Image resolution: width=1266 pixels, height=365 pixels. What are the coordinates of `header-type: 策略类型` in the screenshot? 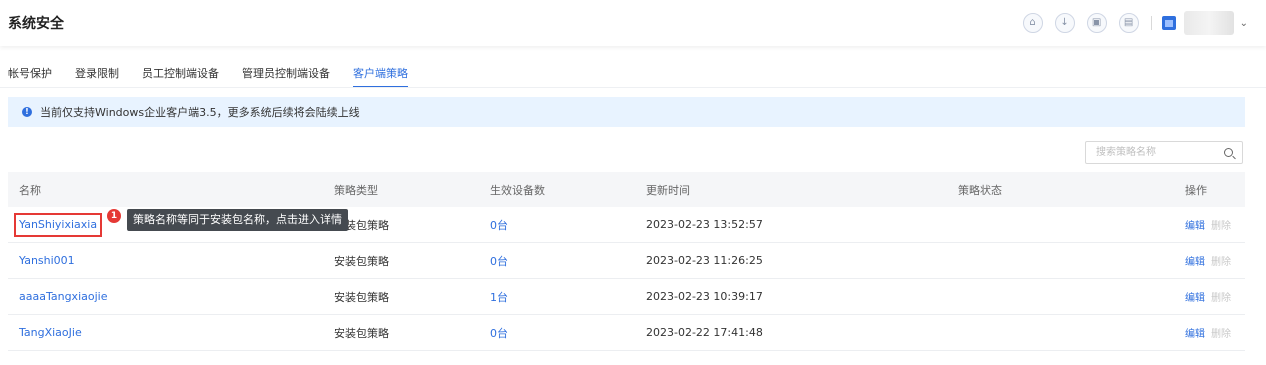 It's located at (356, 190).